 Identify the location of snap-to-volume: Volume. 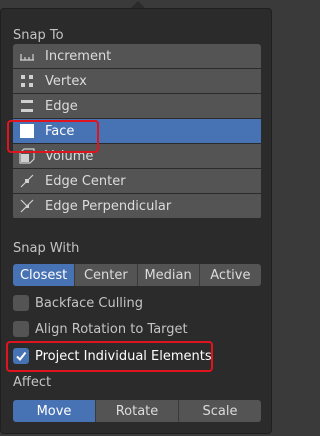
(137, 156).